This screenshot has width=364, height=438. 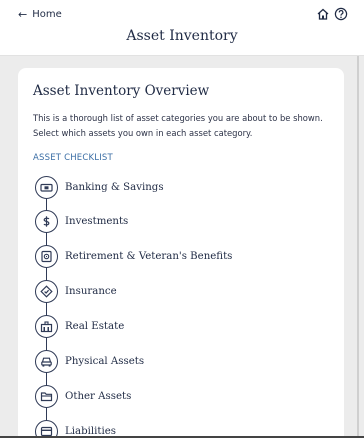 I want to click on building-icon, so click(x=46, y=326).